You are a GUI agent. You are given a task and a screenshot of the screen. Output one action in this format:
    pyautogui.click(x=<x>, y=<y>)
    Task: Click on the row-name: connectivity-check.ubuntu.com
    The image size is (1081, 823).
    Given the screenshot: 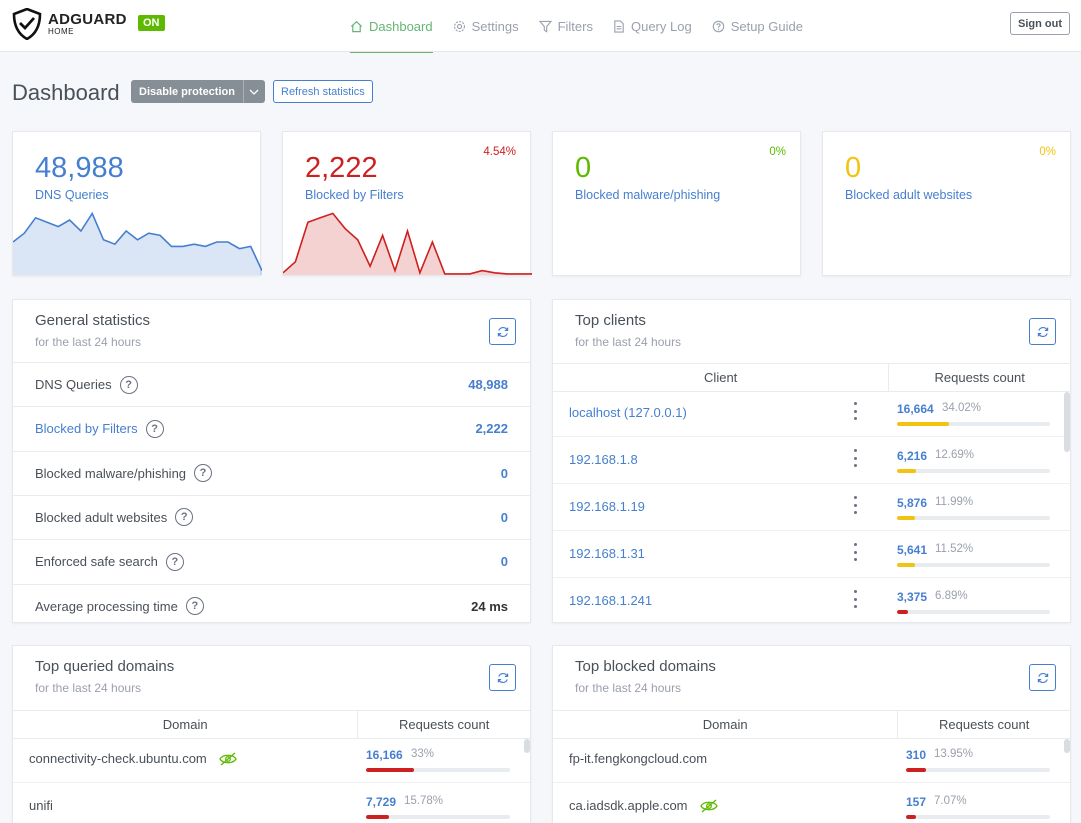 What is the action you would take?
    pyautogui.click(x=118, y=758)
    